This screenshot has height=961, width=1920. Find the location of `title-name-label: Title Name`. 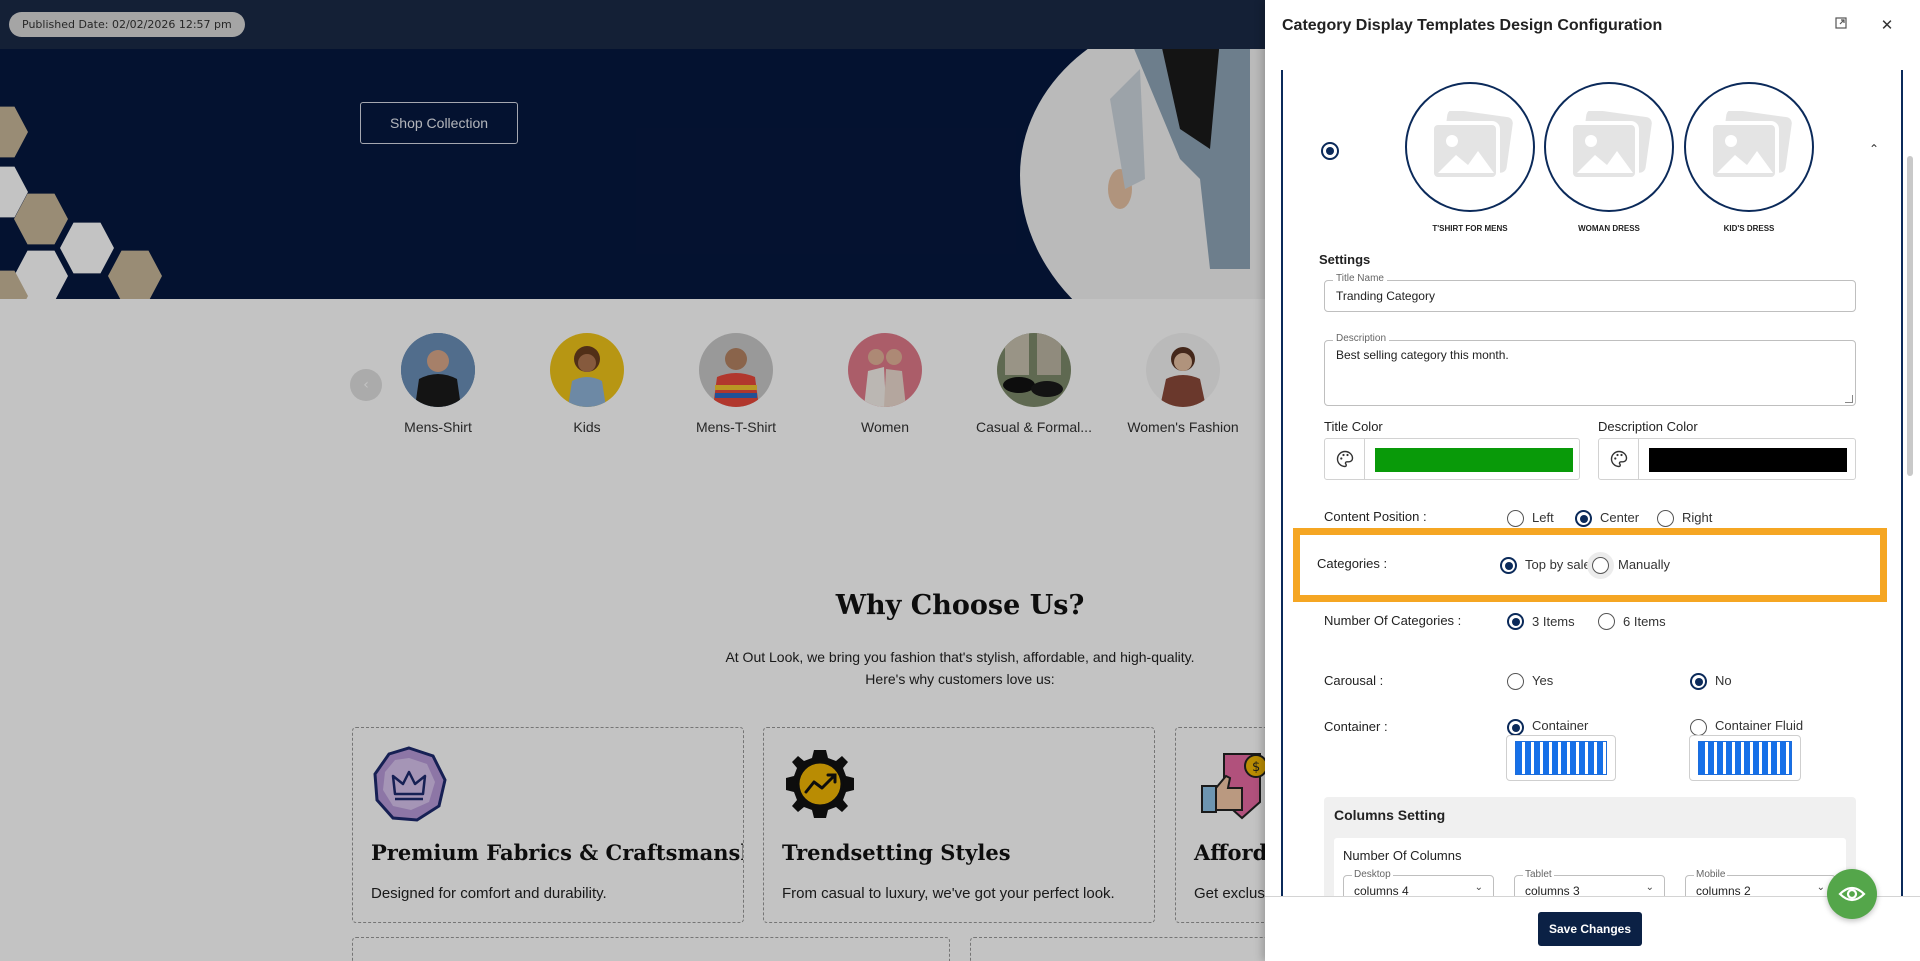

title-name-label: Title Name is located at coordinates (1360, 278).